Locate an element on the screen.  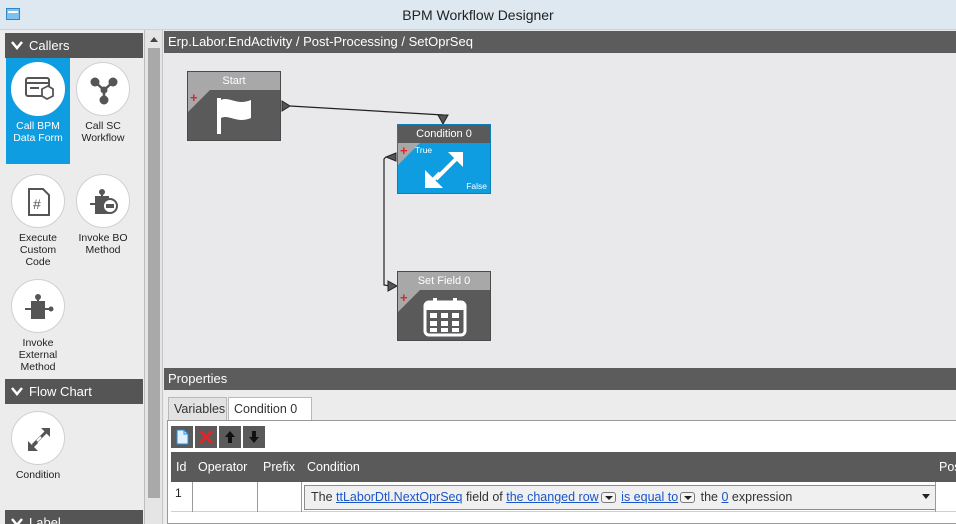
delete-icon is located at coordinates (206, 437).